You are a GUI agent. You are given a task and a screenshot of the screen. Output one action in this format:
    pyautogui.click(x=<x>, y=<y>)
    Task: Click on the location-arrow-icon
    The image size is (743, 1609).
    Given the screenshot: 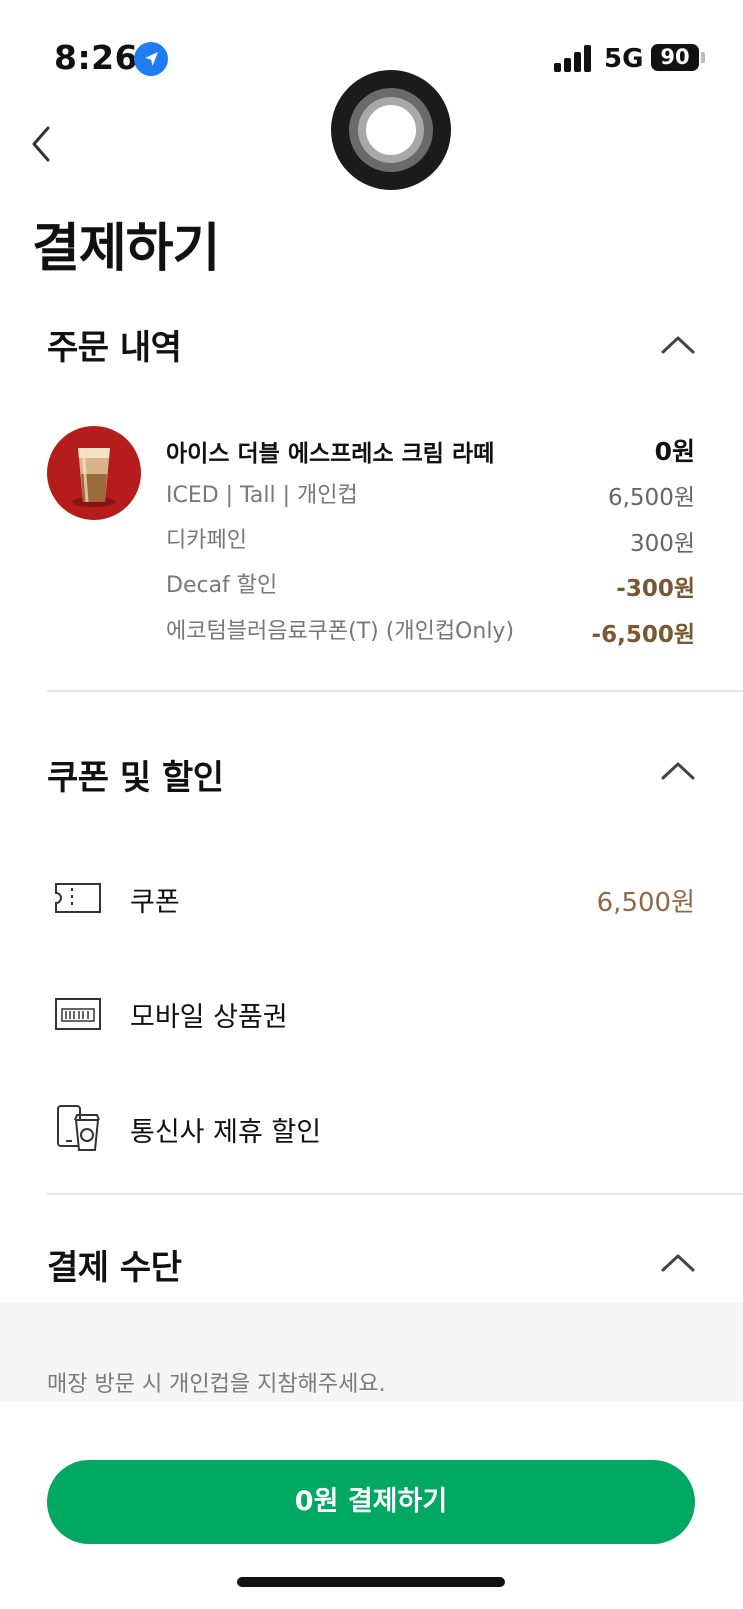 What is the action you would take?
    pyautogui.click(x=151, y=59)
    